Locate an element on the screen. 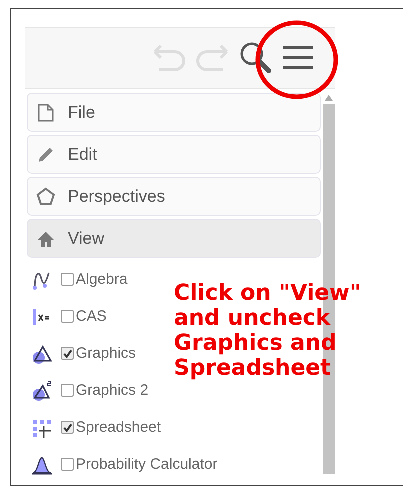 The image size is (403, 495). menu-item: File is located at coordinates (174, 112).